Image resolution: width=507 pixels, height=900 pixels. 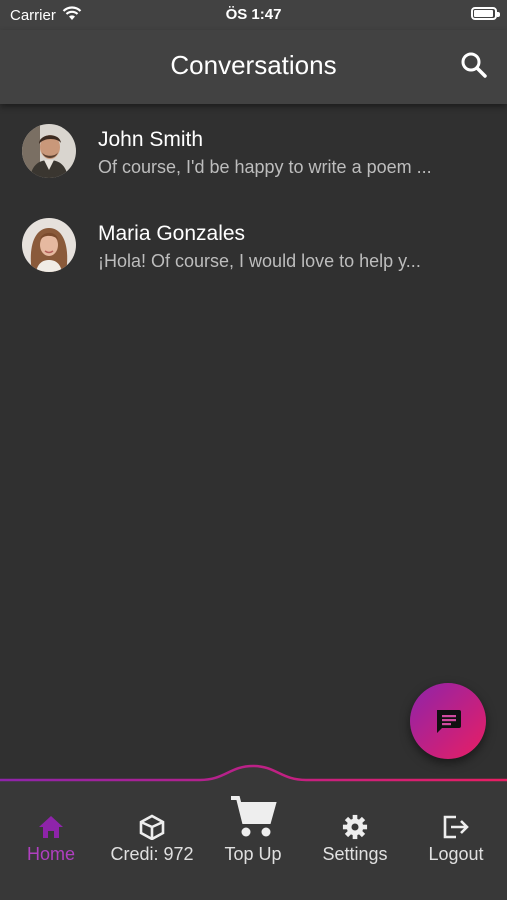 I want to click on new-chat-button, so click(x=448, y=721).